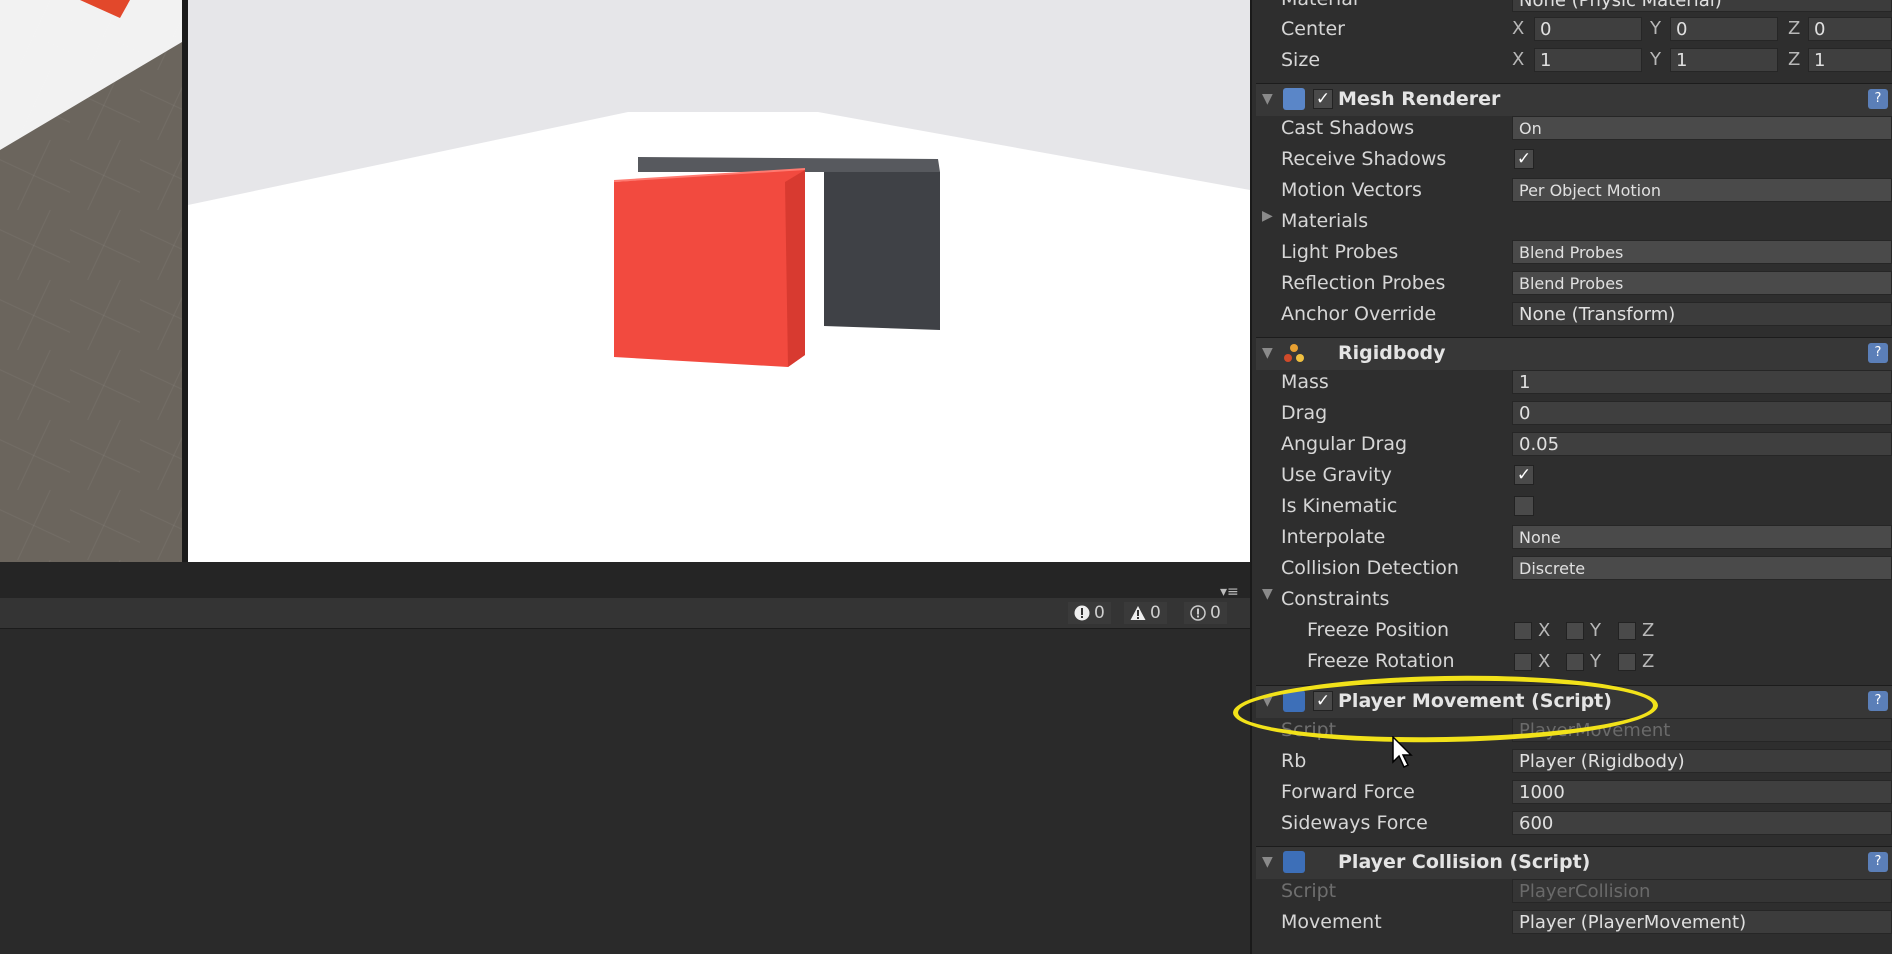 The height and width of the screenshot is (954, 1892). Describe the element at coordinates (1099, 613) in the screenshot. I see `error-count: 0` at that location.